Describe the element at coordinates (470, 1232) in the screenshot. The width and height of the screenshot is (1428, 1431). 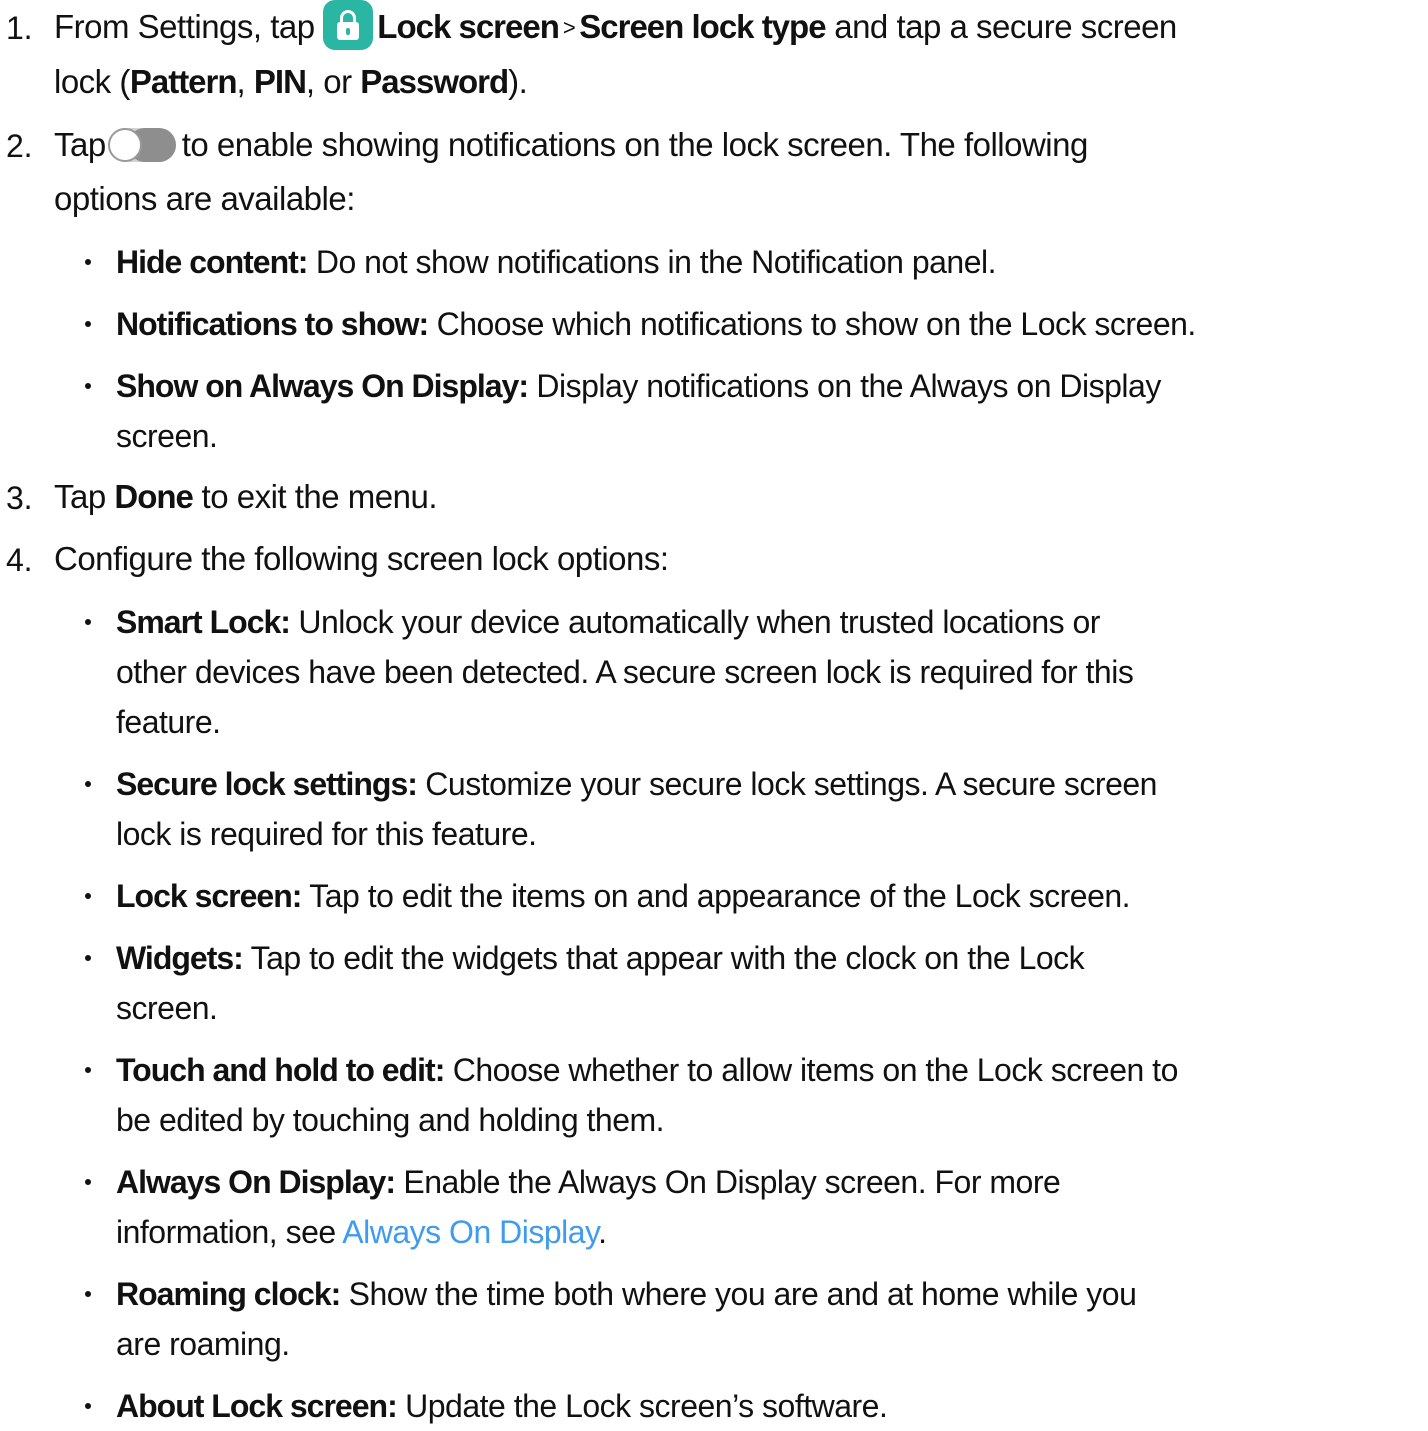
I see `always-on-display-link: Always On Display` at that location.